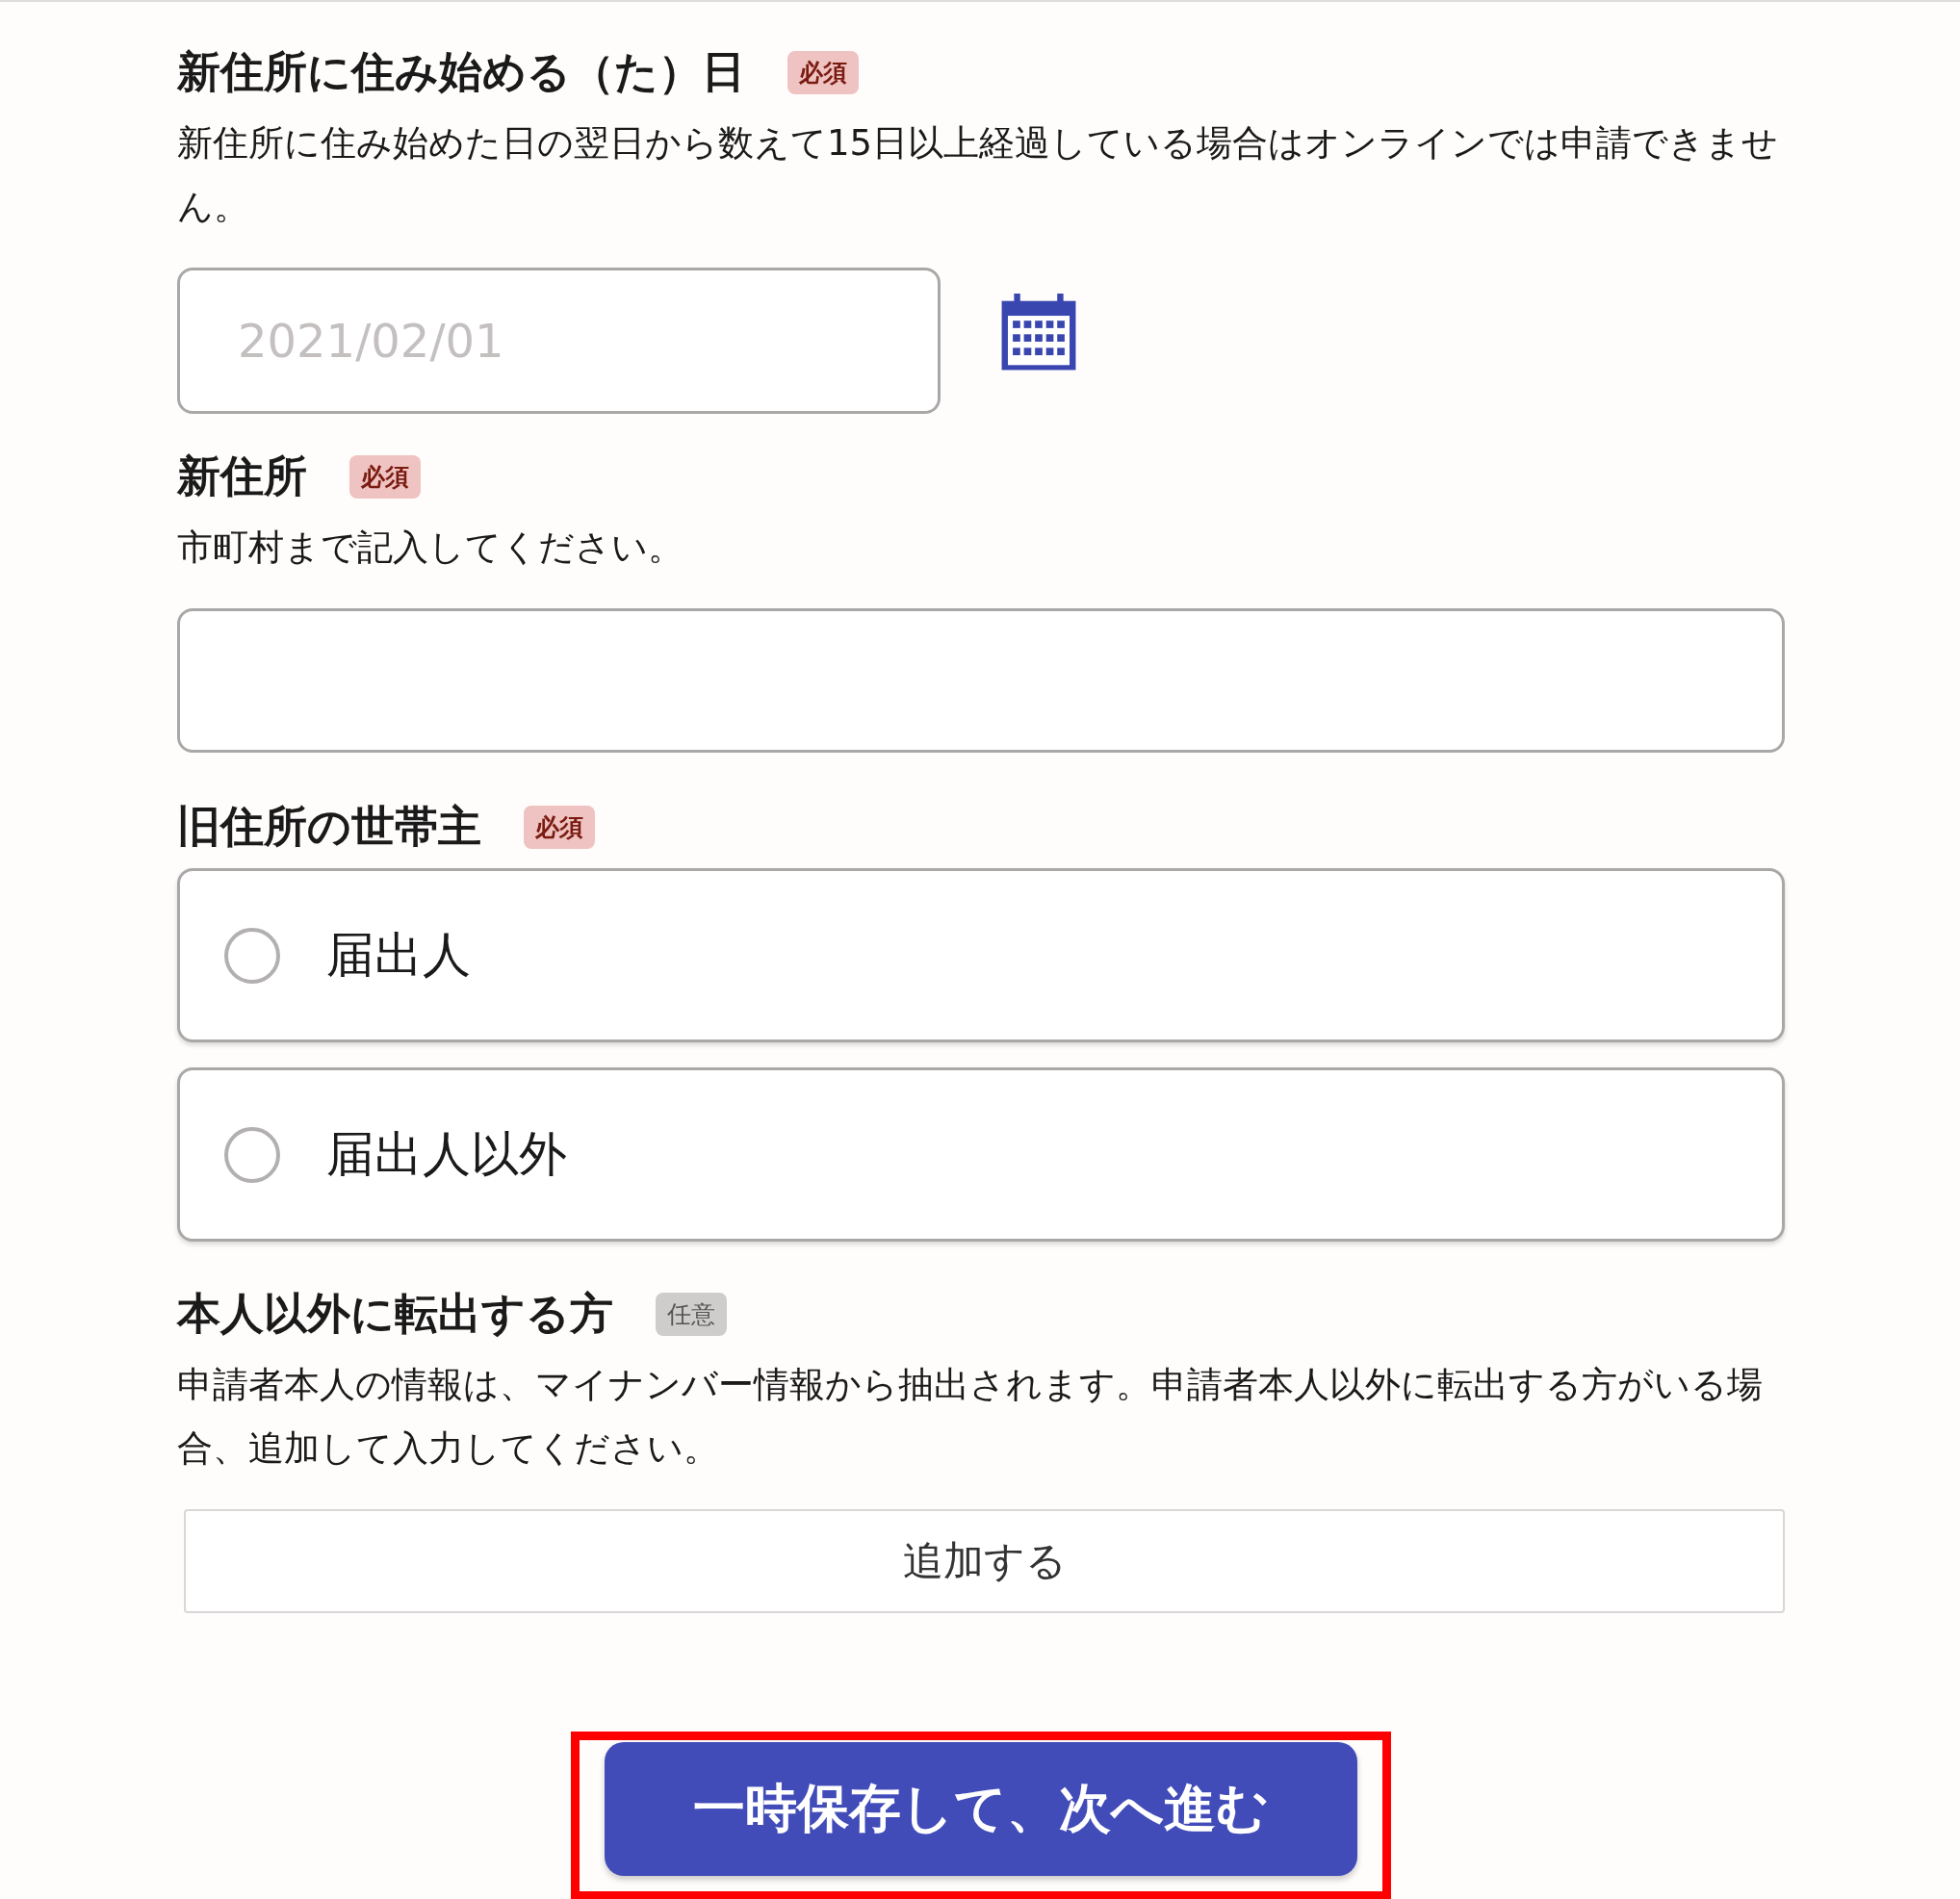 Image resolution: width=1960 pixels, height=1899 pixels. Describe the element at coordinates (981, 955) in the screenshot. I see `radio-option: 届出人` at that location.